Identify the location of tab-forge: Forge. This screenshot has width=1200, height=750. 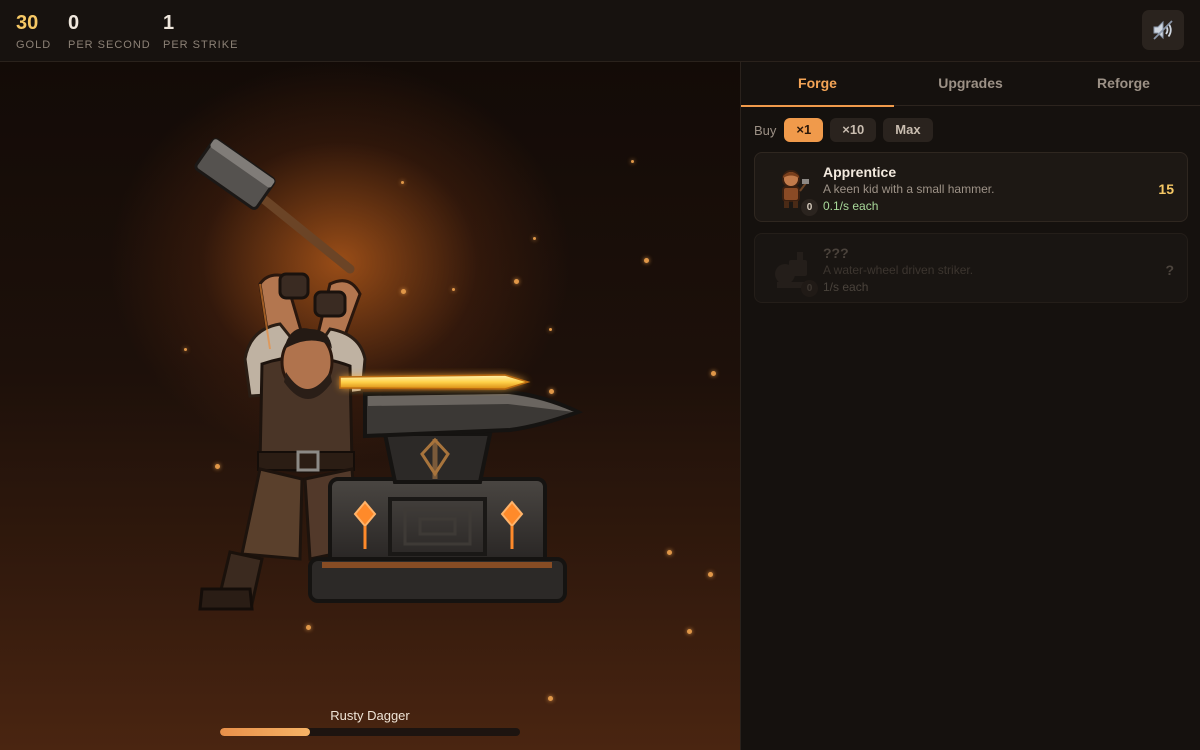
(817, 84).